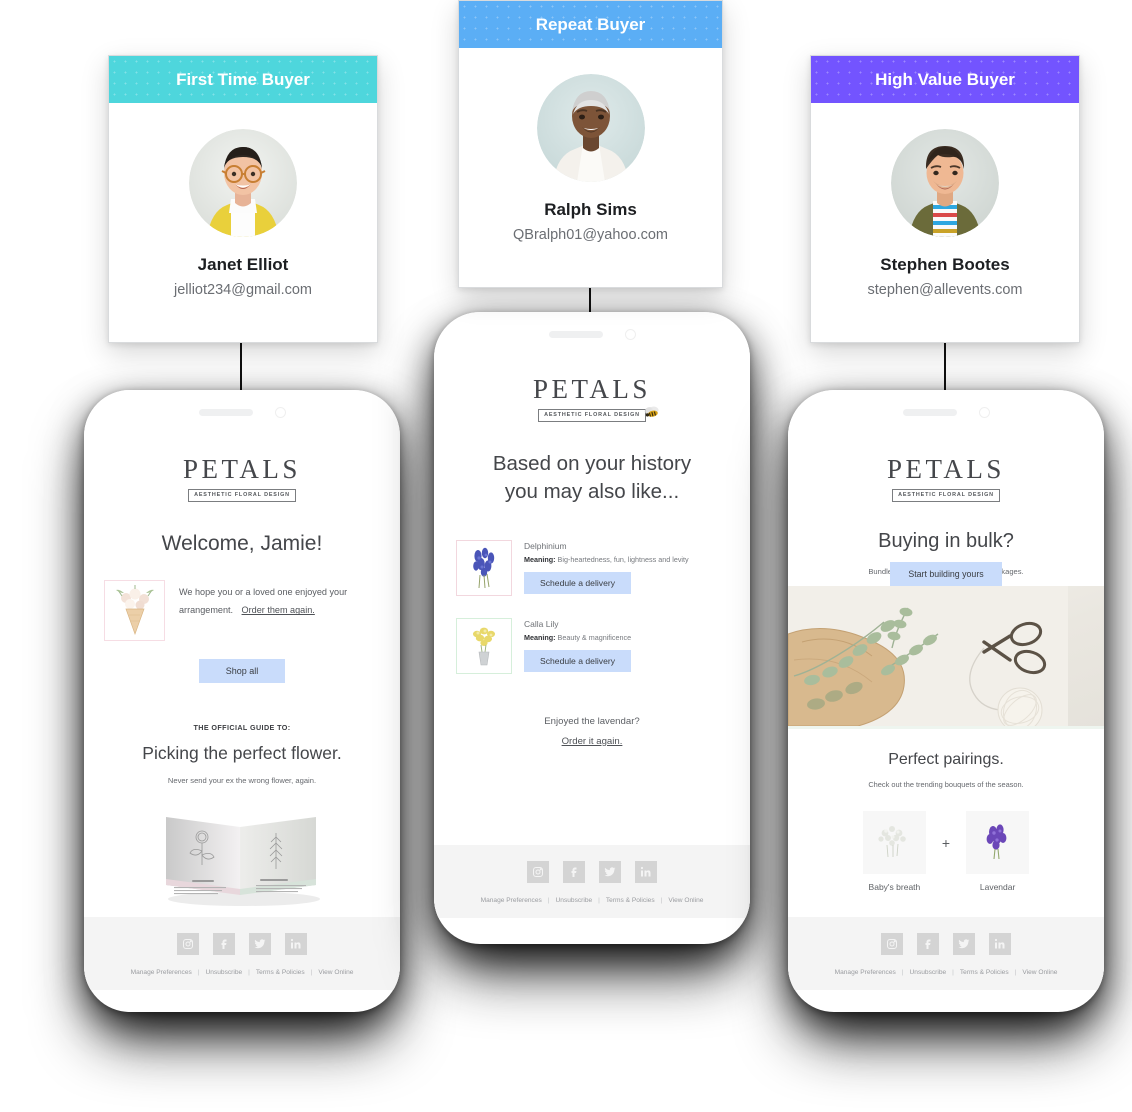  I want to click on reorder-link: Order it again., so click(592, 741).